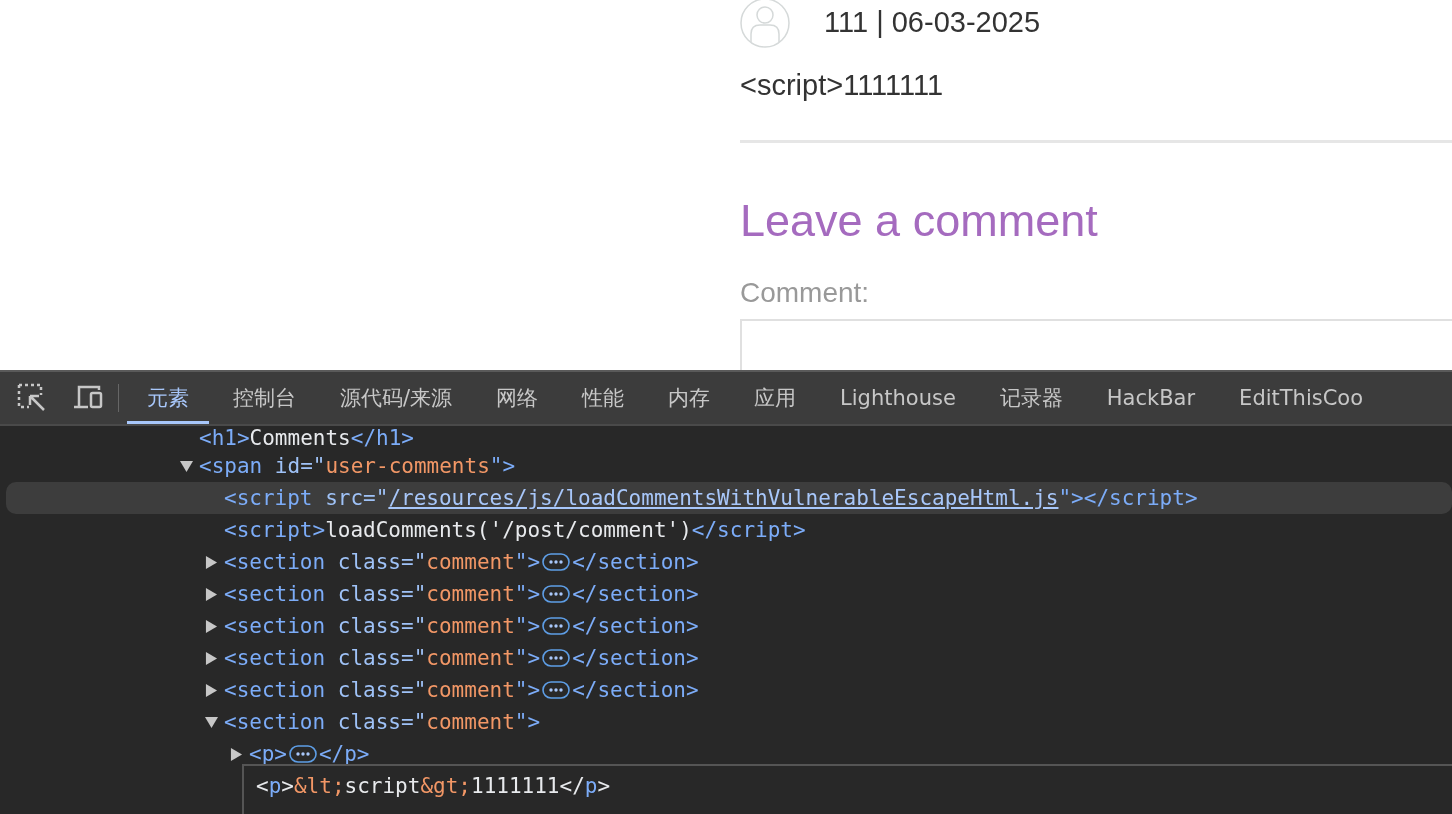 The height and width of the screenshot is (814, 1452). Describe the element at coordinates (344, 754) in the screenshot. I see `dom-node-code: </p>` at that location.